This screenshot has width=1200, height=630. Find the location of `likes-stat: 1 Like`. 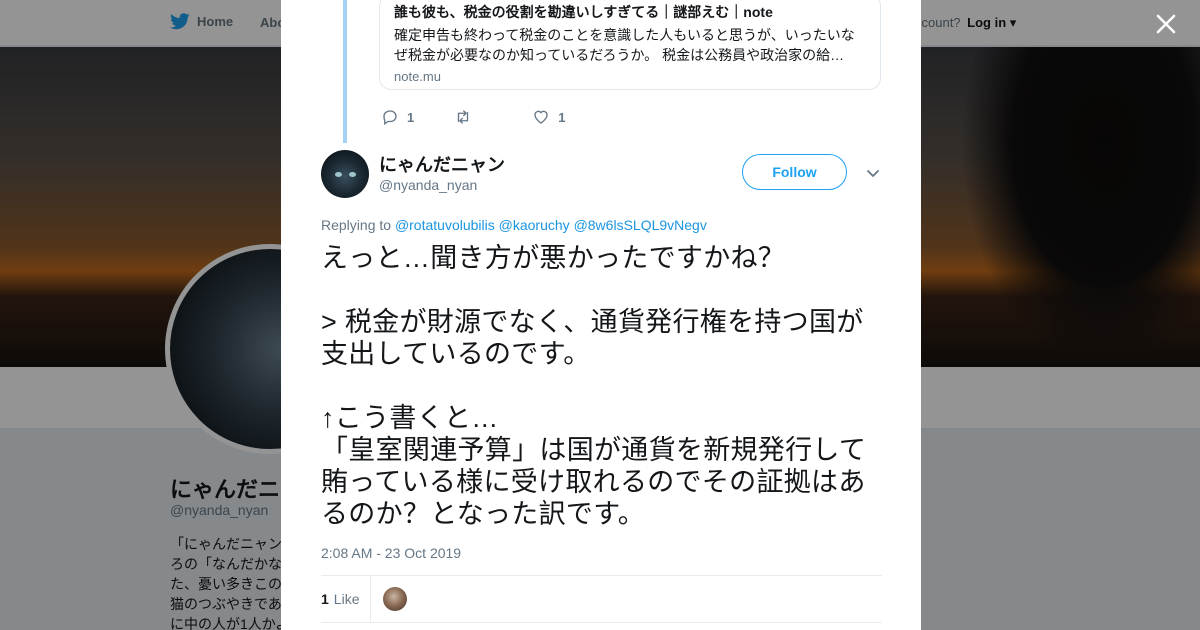

likes-stat: 1 Like is located at coordinates (346, 599).